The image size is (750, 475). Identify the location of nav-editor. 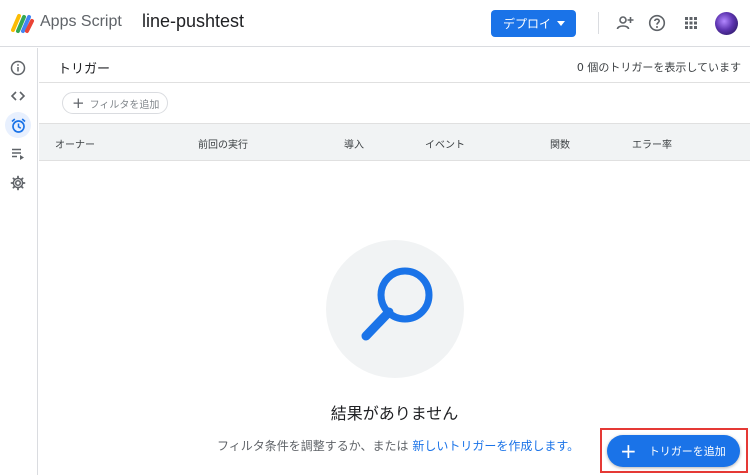
(18, 96).